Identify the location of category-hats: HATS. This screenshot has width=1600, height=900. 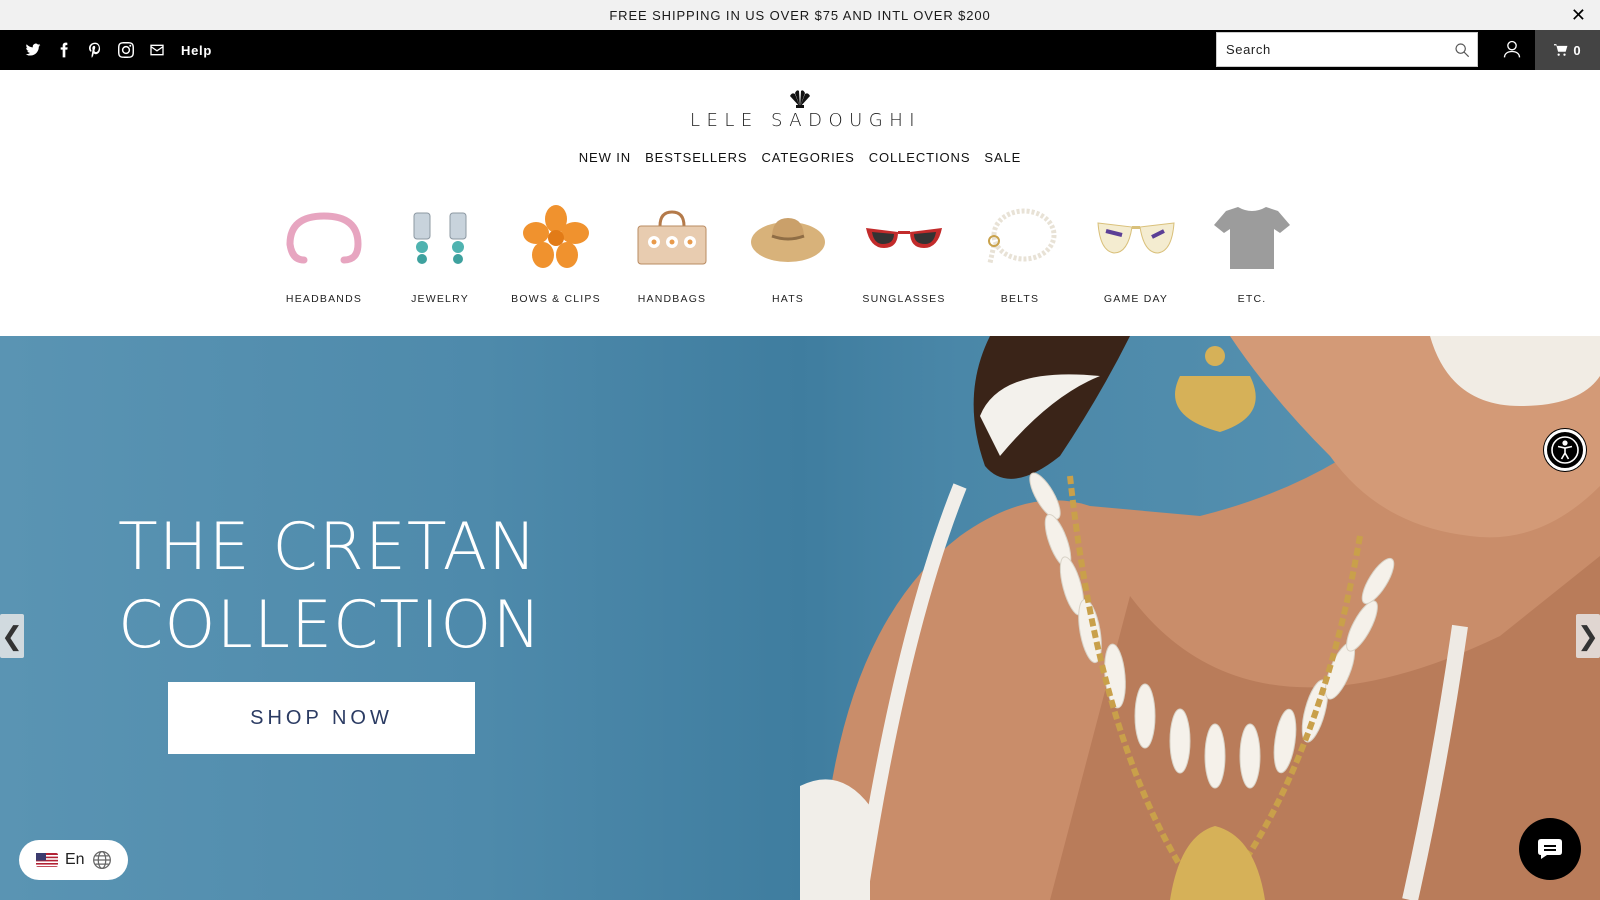
(788, 254).